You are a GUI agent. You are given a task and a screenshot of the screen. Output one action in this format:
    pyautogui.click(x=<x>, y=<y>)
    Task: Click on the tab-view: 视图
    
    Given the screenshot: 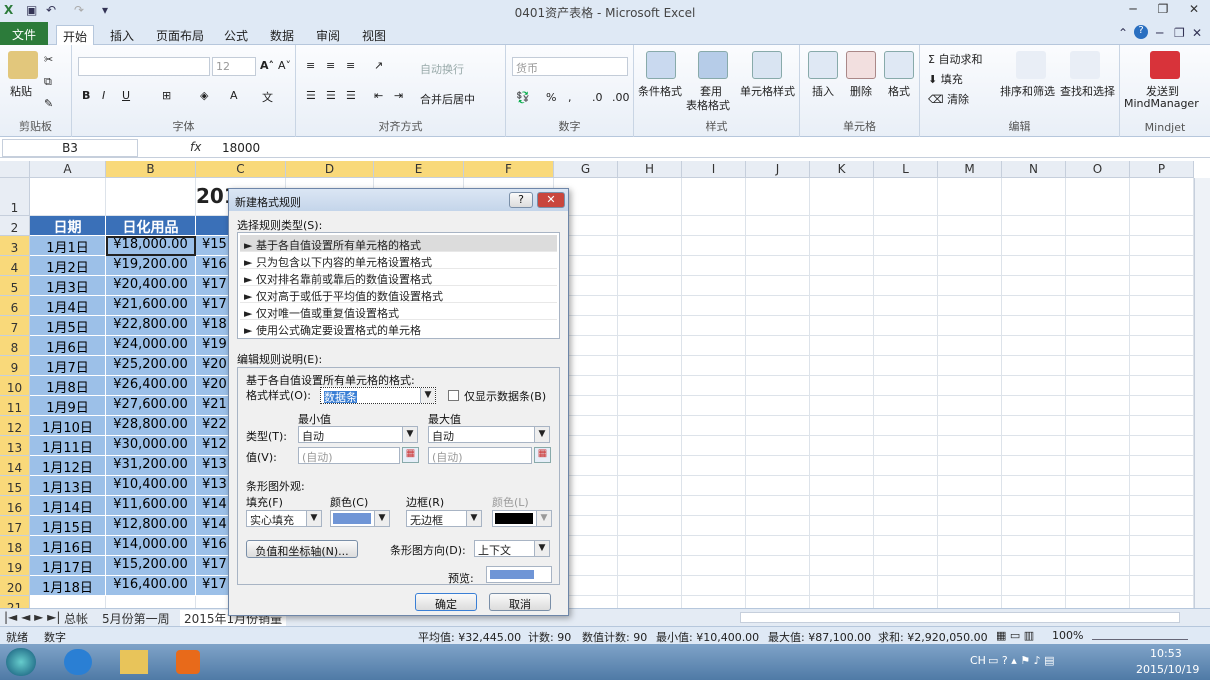 What is the action you would take?
    pyautogui.click(x=374, y=35)
    